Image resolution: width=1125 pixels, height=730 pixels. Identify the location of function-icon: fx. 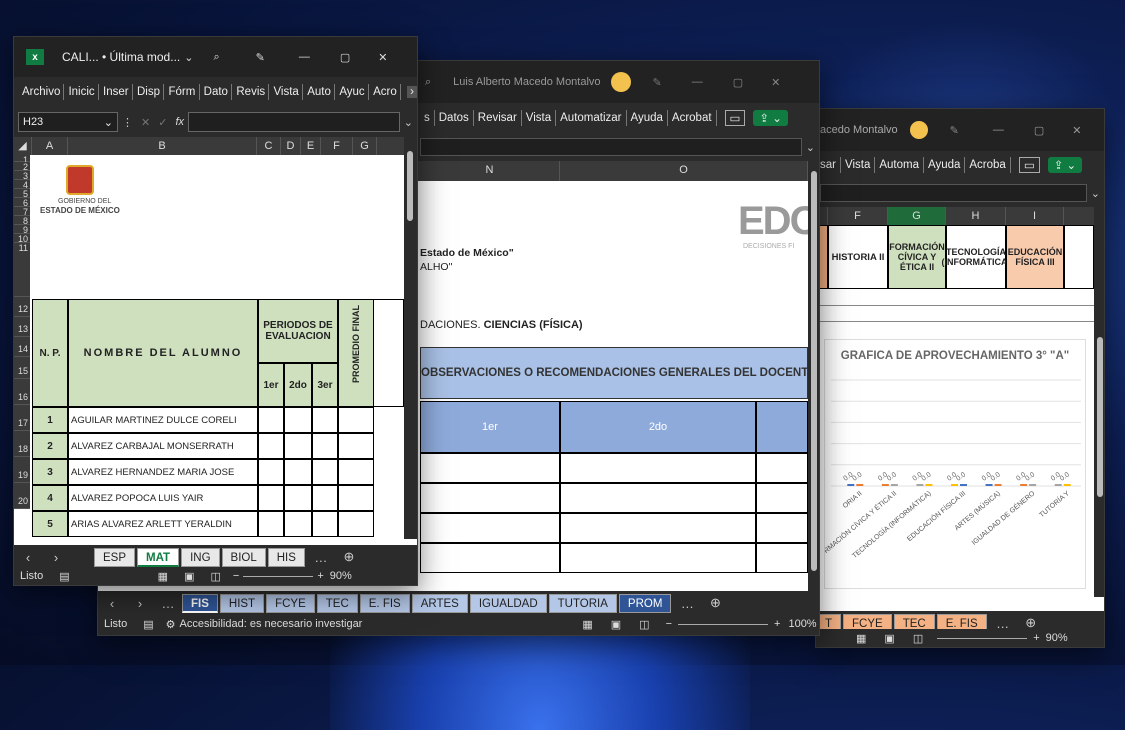
(179, 122).